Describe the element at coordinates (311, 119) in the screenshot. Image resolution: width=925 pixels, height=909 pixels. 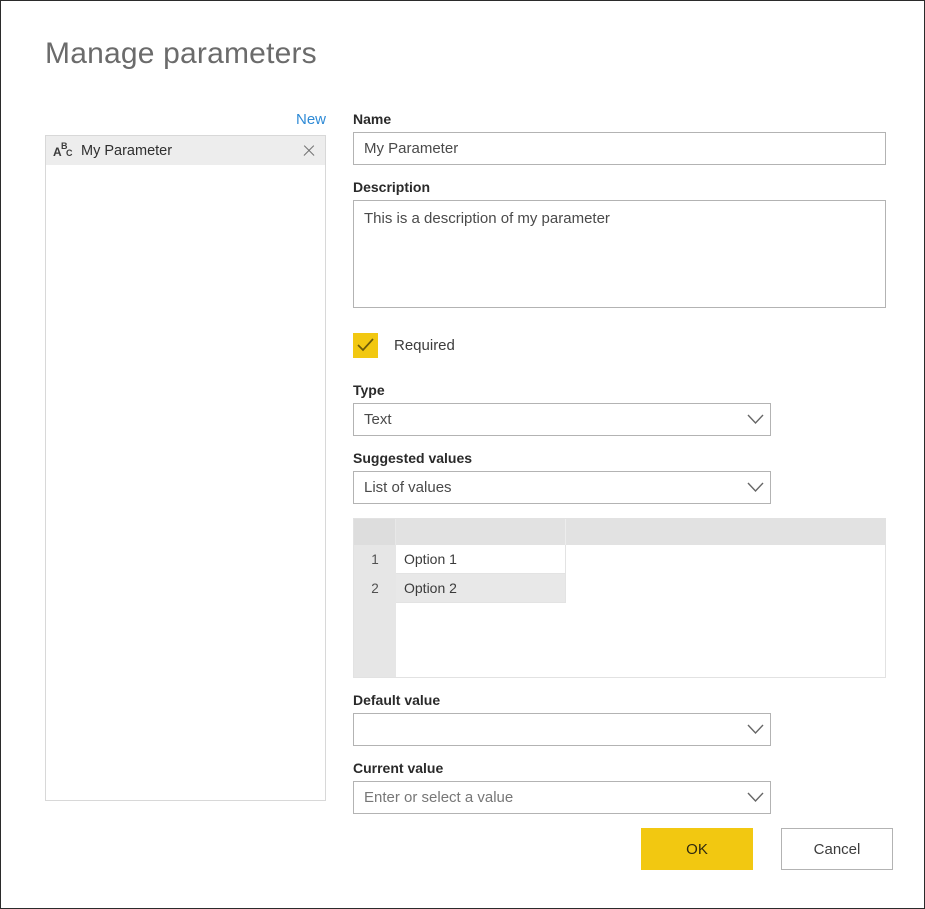
I see `new-parameter-link: New` at that location.